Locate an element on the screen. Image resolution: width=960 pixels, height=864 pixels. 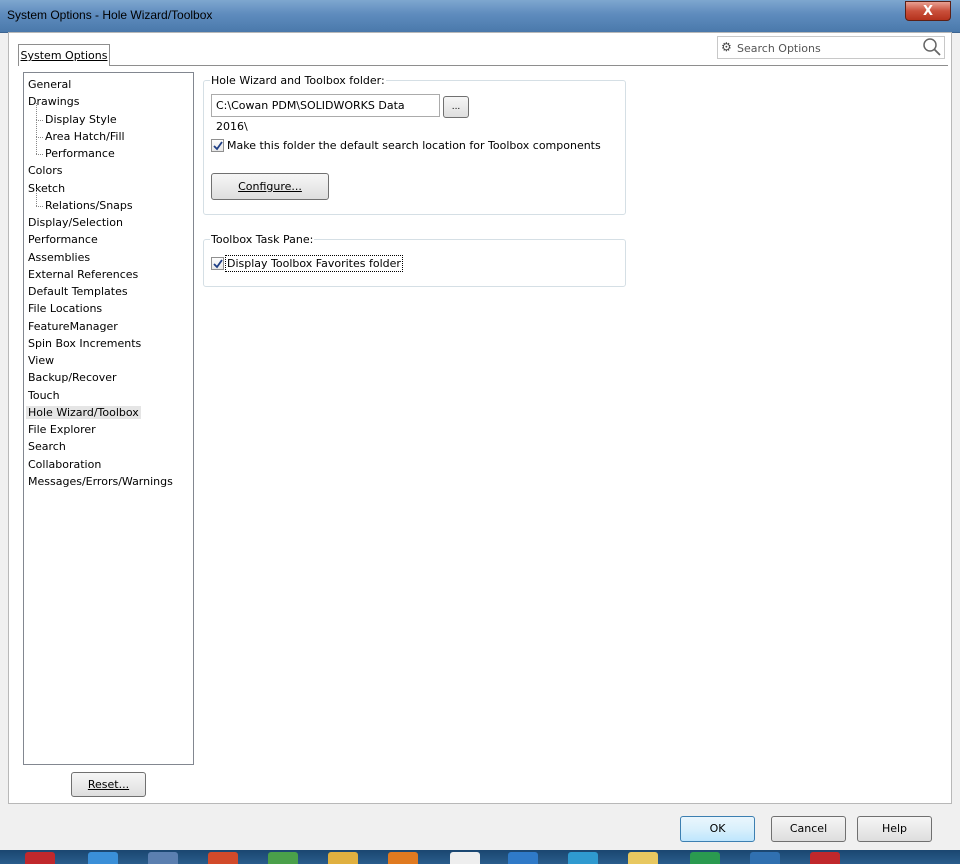
help-button: Help is located at coordinates (894, 829).